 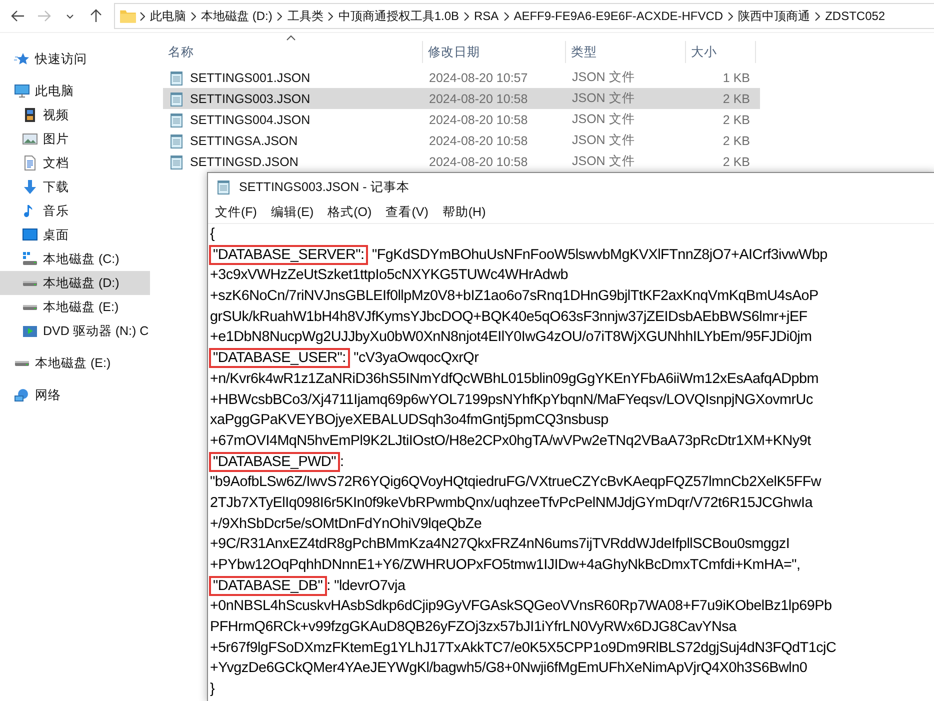 I want to click on text-line: +YvgzDe6GCkQMer4YAeJEYWgKl/bagwh5/G8+0Nwji6fMgEmUFhXeNimApVjrQ4X0h3S6Bwln0, so click(x=509, y=668).